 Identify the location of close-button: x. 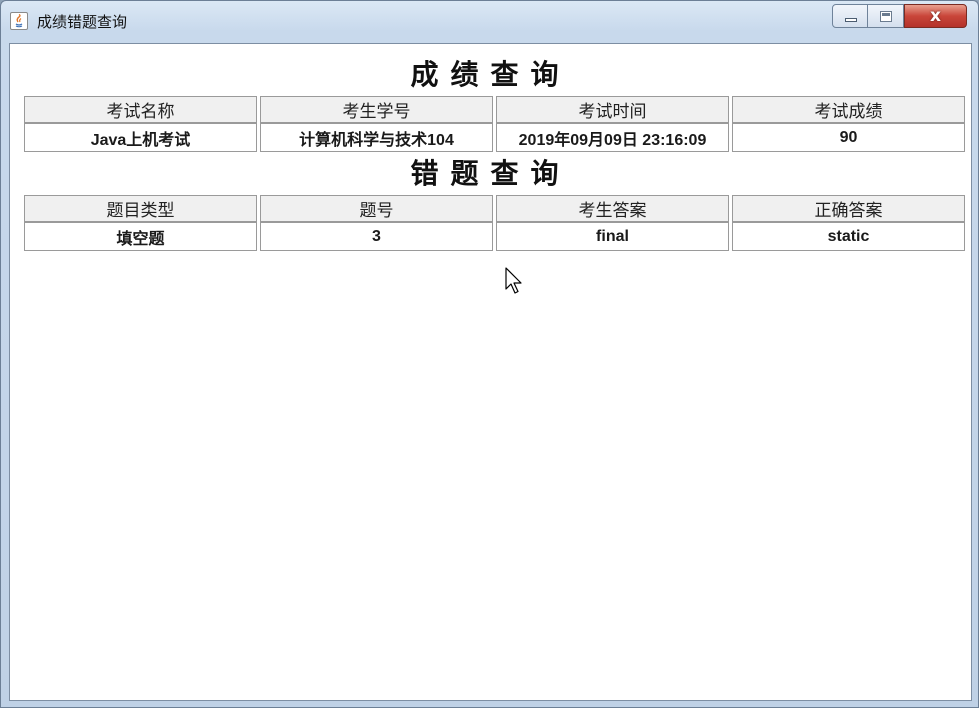
(935, 16).